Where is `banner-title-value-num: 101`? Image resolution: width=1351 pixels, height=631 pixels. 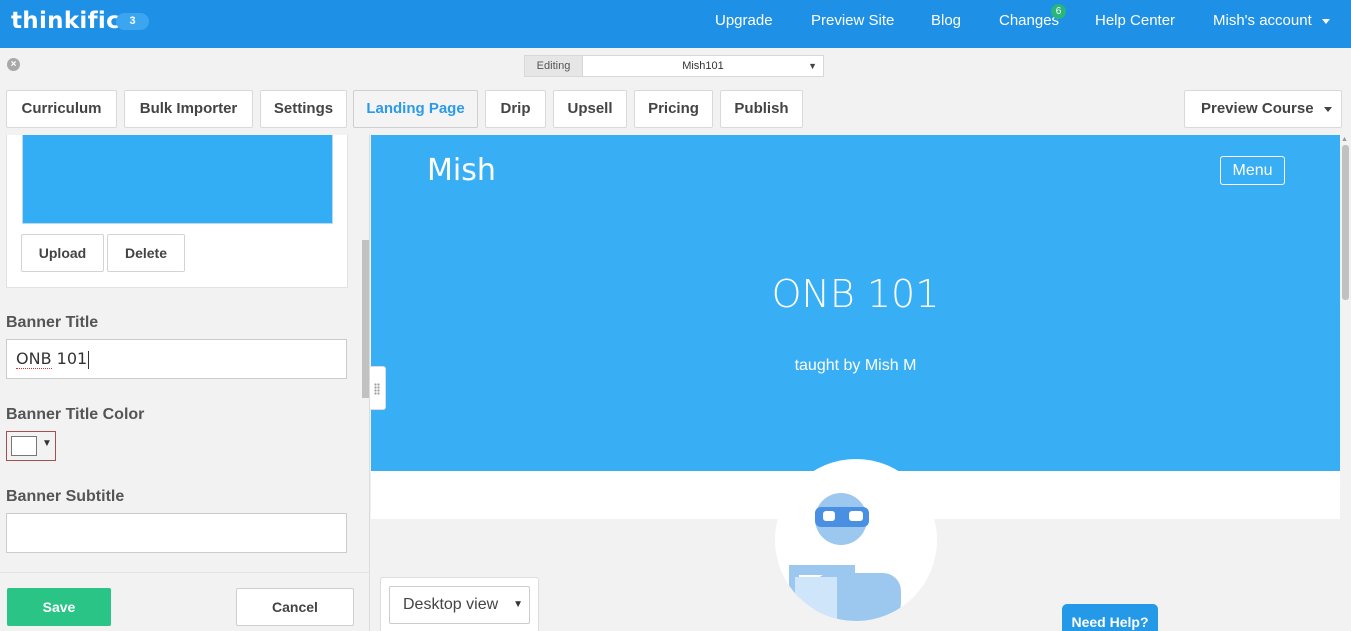 banner-title-value-num: 101 is located at coordinates (72, 358).